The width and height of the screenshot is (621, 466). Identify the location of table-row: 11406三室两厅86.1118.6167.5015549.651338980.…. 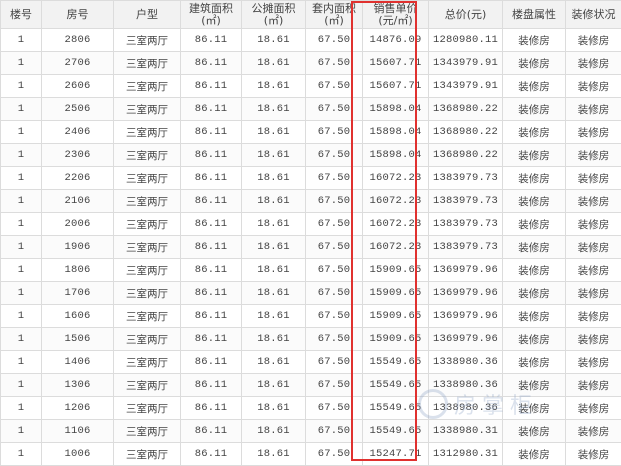
(311, 362).